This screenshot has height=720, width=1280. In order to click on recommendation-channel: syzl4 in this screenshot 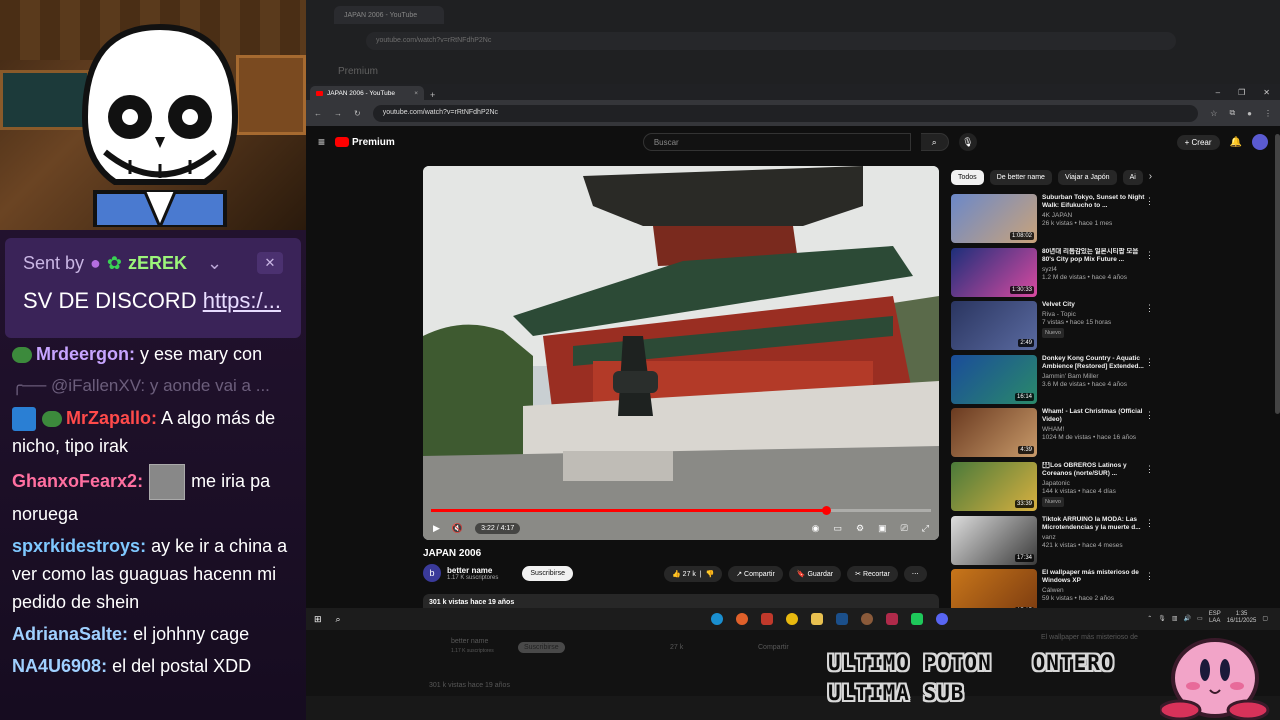, I will do `click(1096, 270)`.